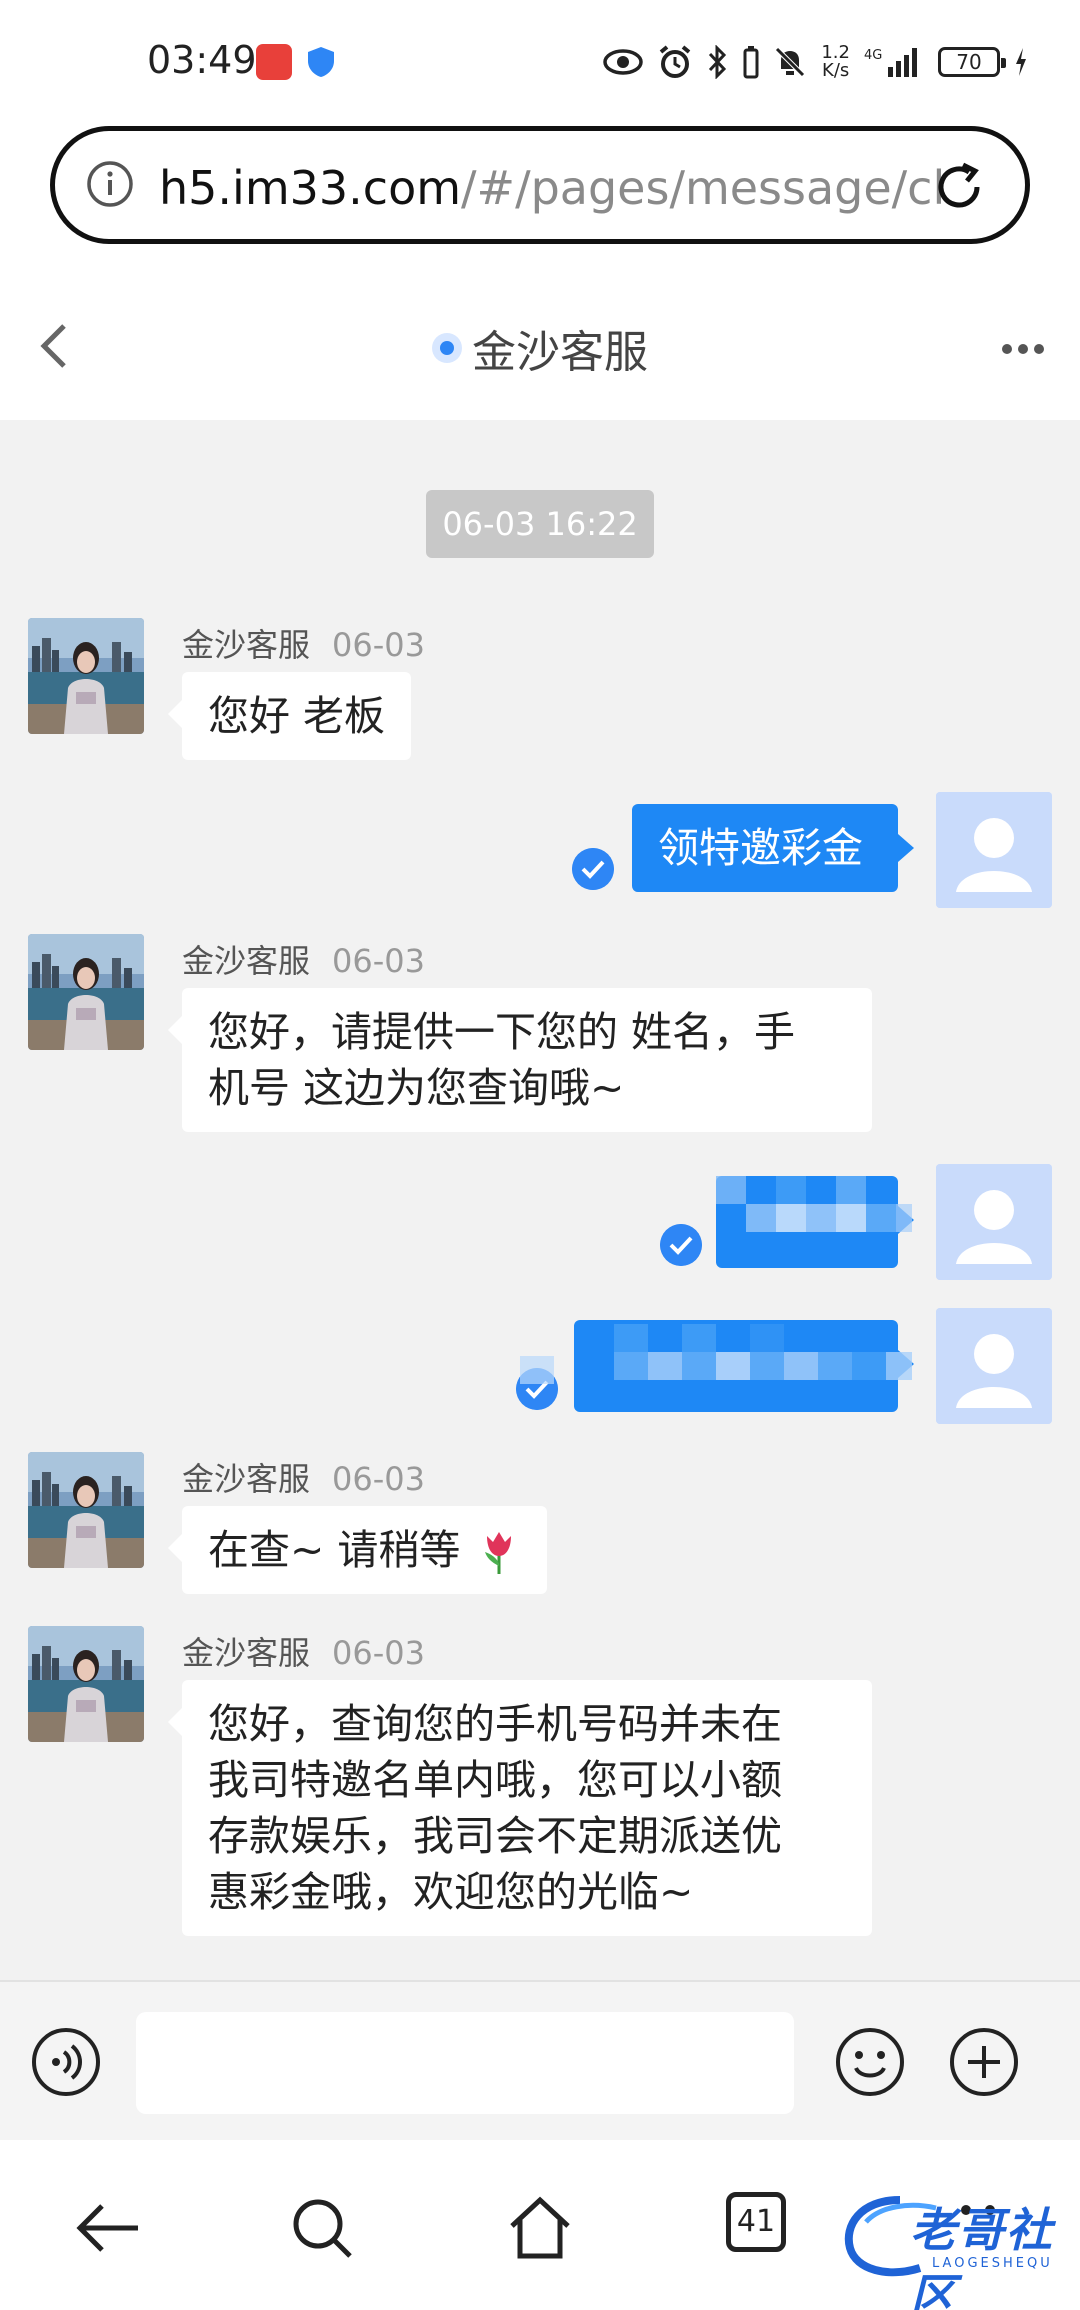 Image resolution: width=1080 pixels, height=2310 pixels. What do you see at coordinates (110, 184) in the screenshot?
I see `info-icon` at bounding box center [110, 184].